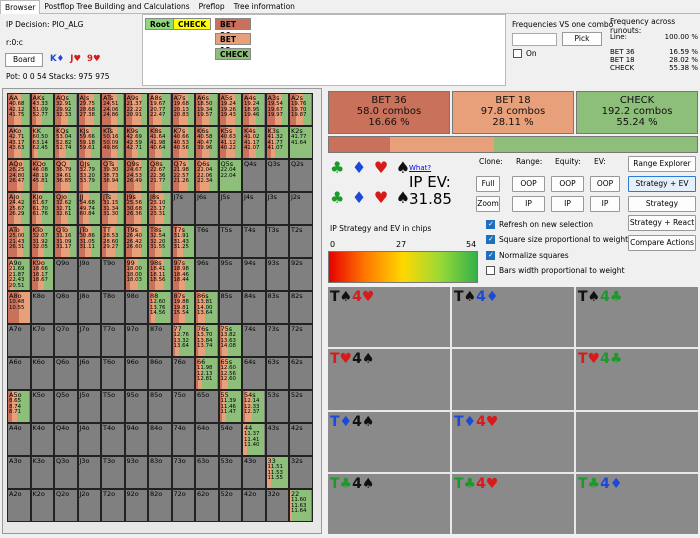 The image size is (700, 538). What do you see at coordinates (254, 439) in the screenshot?
I see `matrix-cell: 11.37 11.41 11.40 44` at bounding box center [254, 439].